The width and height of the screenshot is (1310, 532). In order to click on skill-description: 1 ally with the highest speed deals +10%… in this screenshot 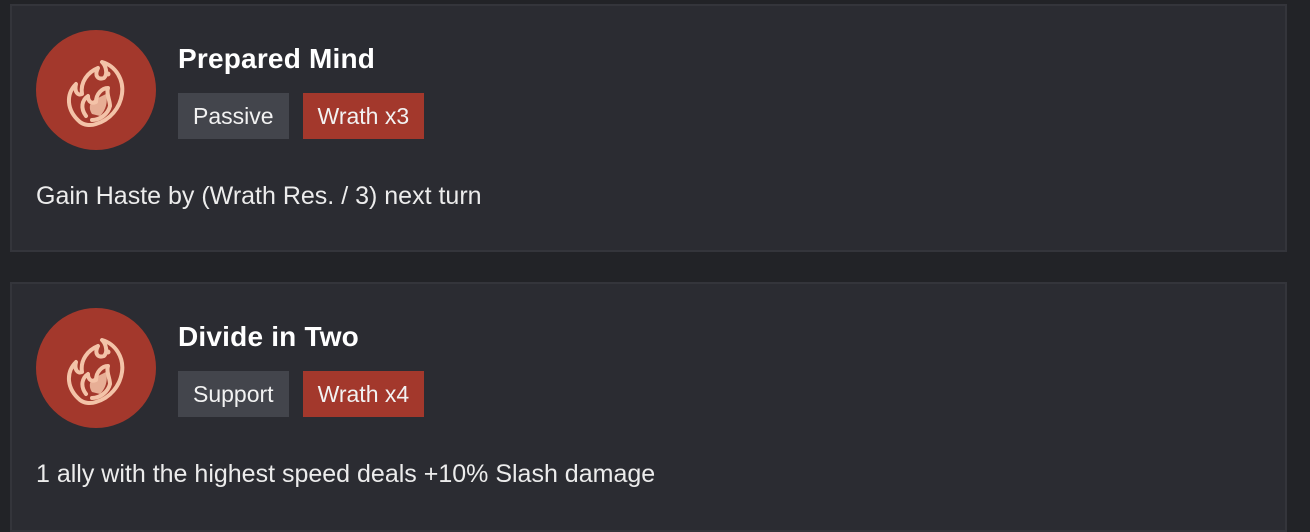, I will do `click(346, 474)`.